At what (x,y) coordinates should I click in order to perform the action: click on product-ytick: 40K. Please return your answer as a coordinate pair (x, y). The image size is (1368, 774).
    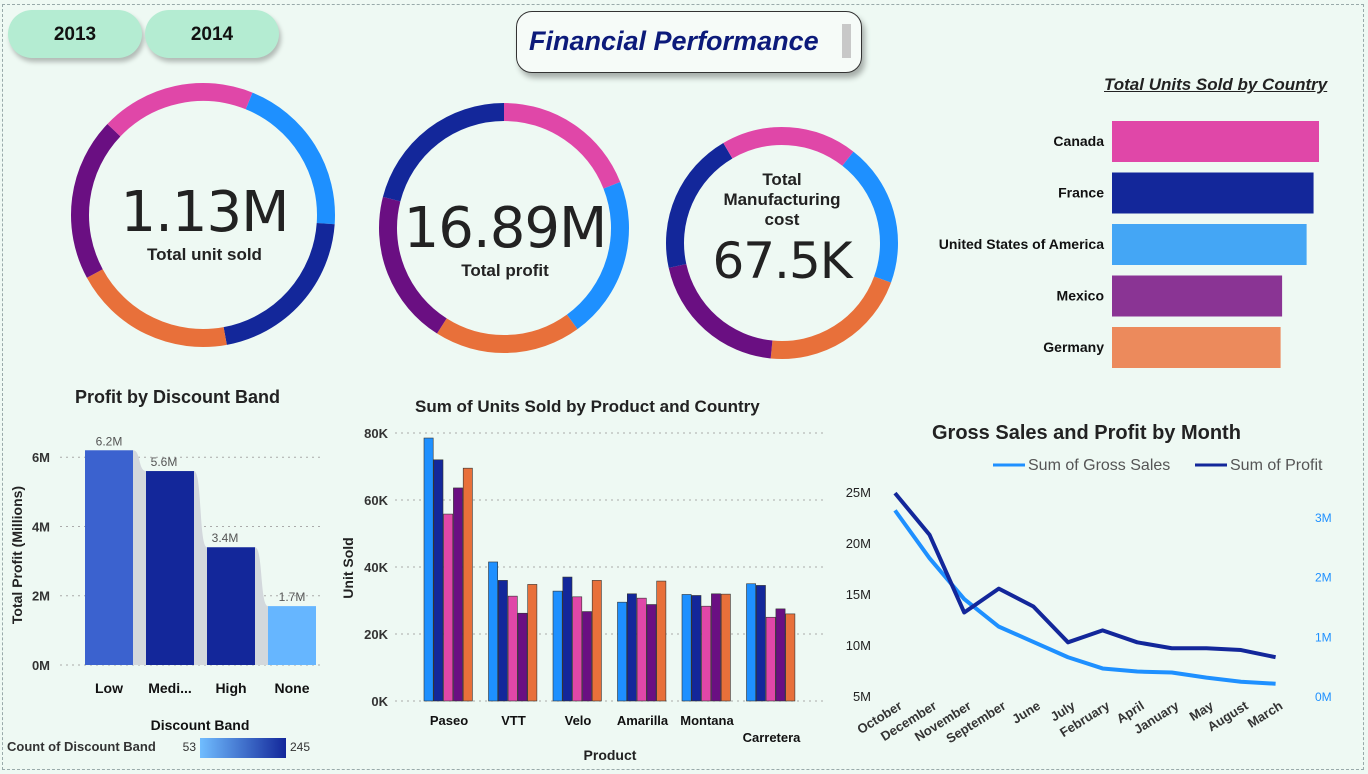
    Looking at the image, I should click on (376, 567).